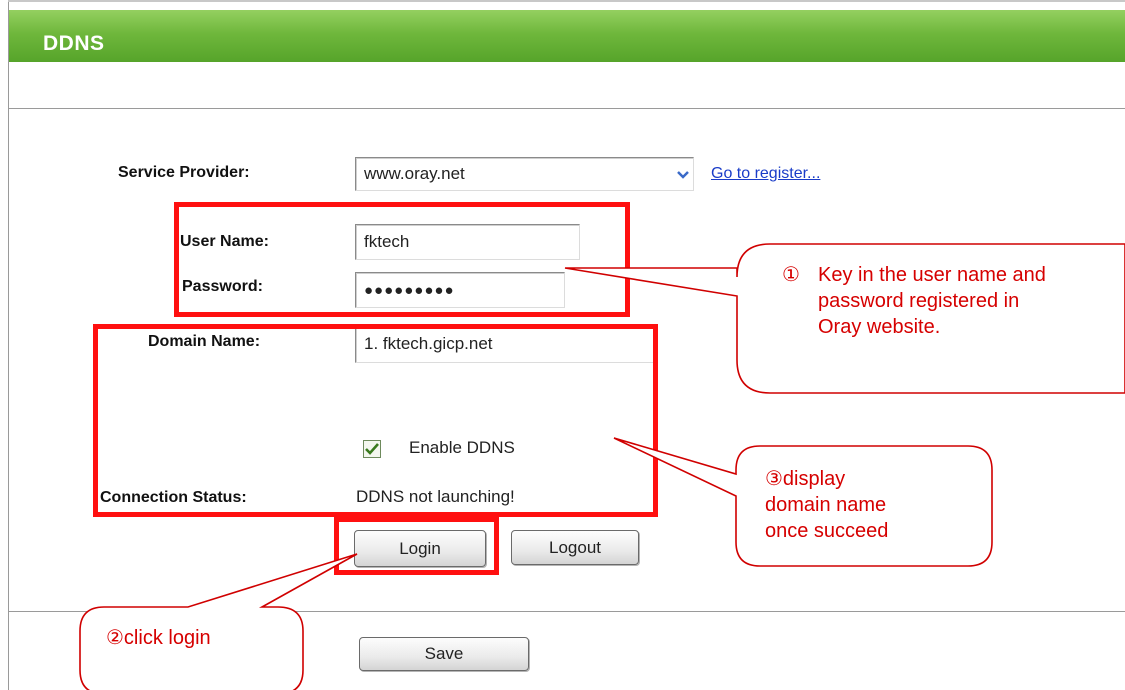 The width and height of the screenshot is (1125, 690). What do you see at coordinates (919, 301) in the screenshot?
I see `callout-1-line: password registered in` at bounding box center [919, 301].